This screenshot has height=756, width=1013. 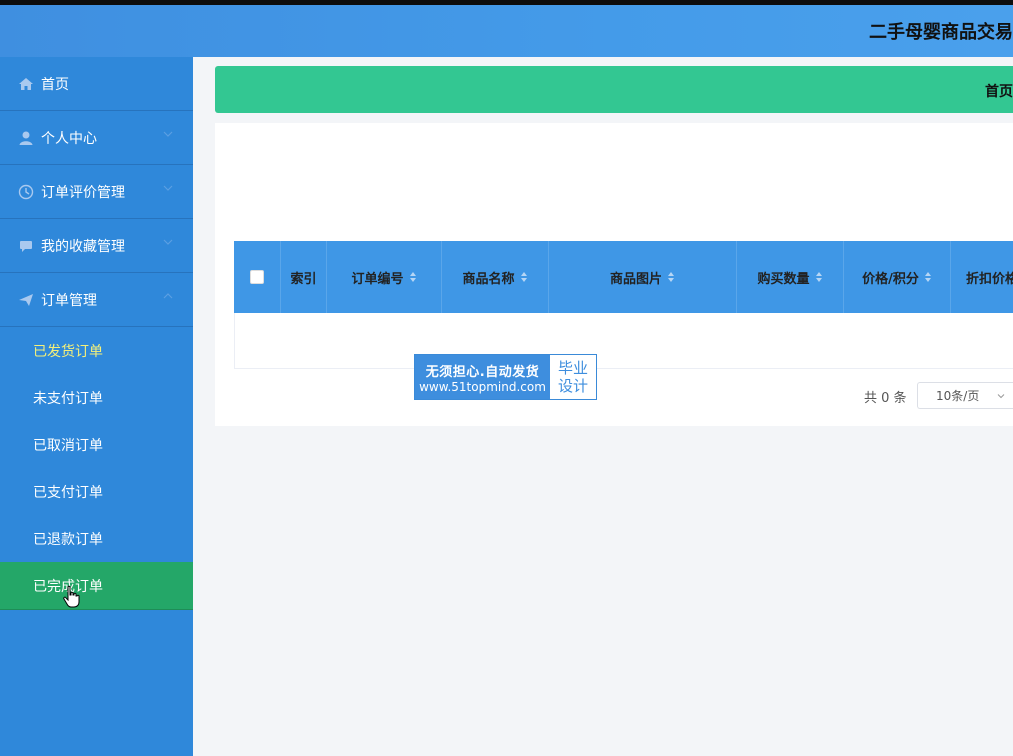 I want to click on breadcrumb: 首页, so click(x=999, y=91).